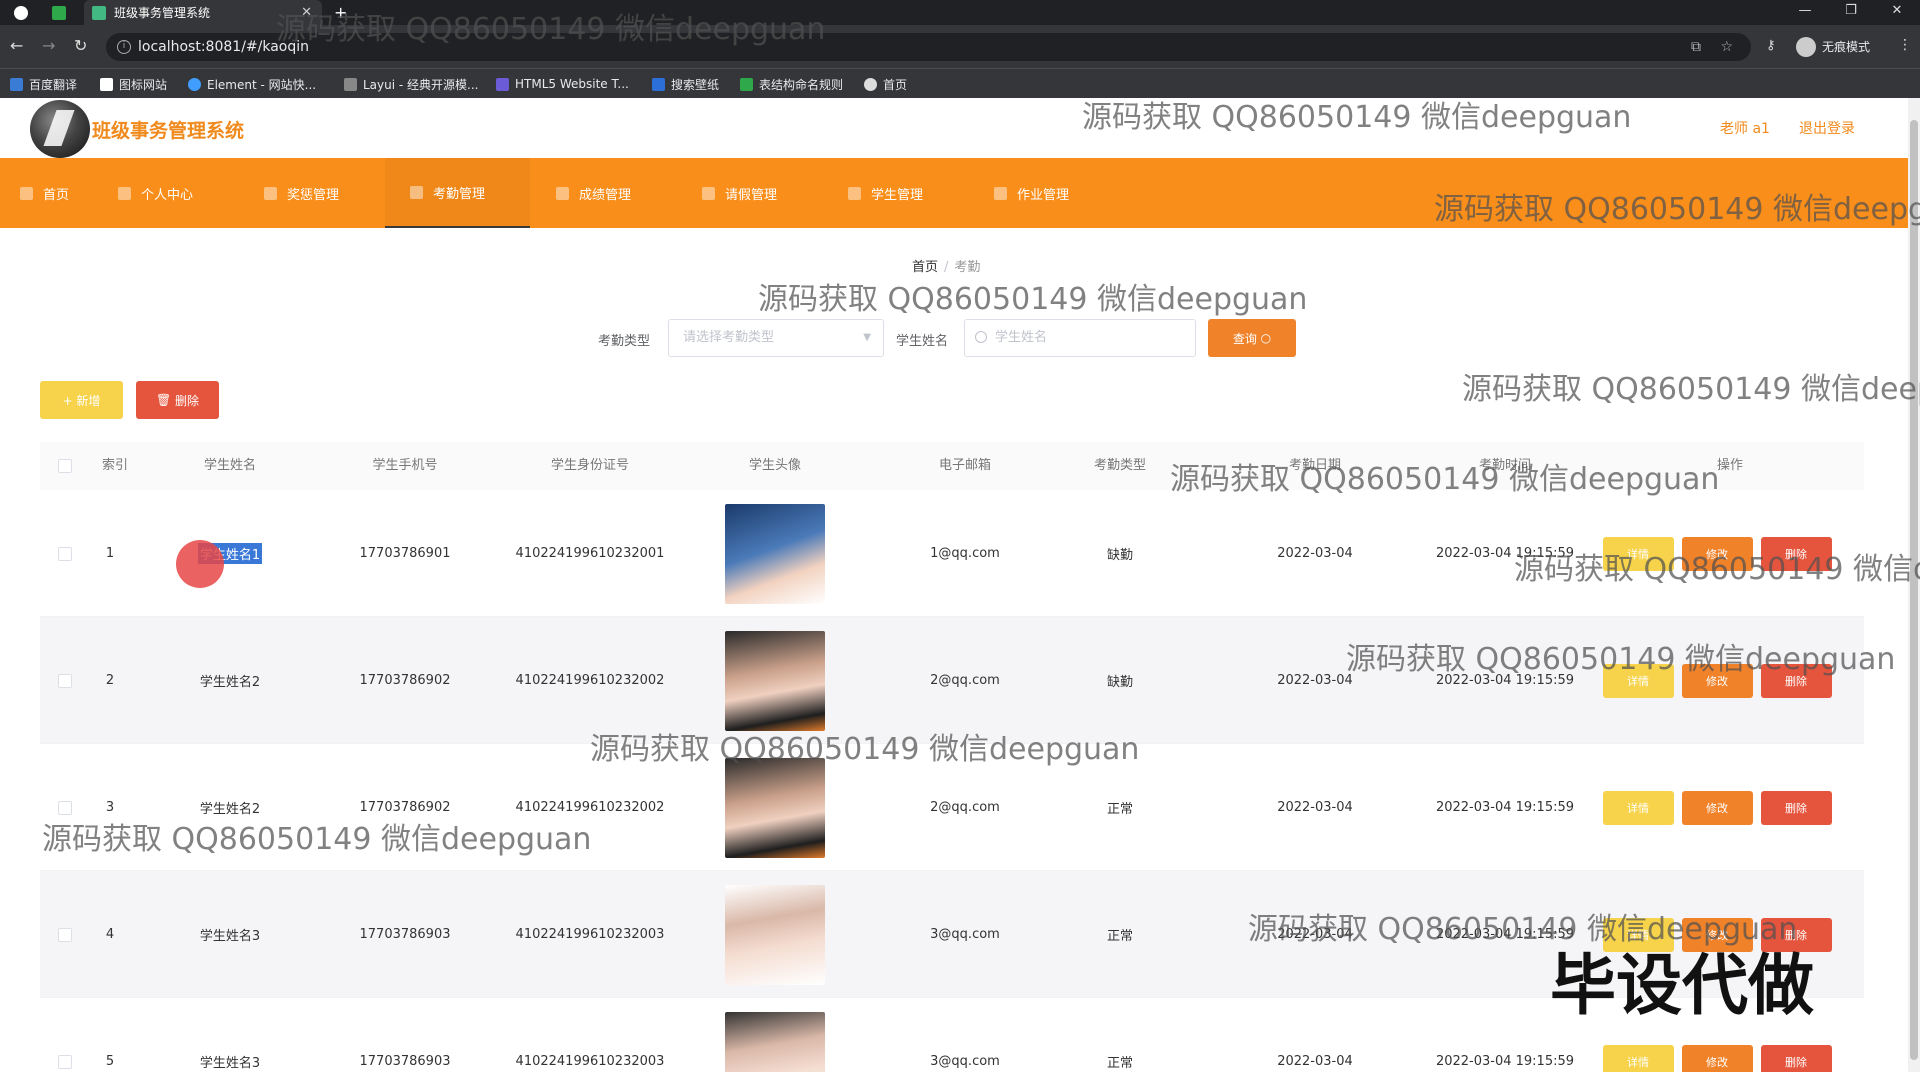 The width and height of the screenshot is (1920, 1072). I want to click on nav-item-attendance: 考勤管理, so click(457, 193).